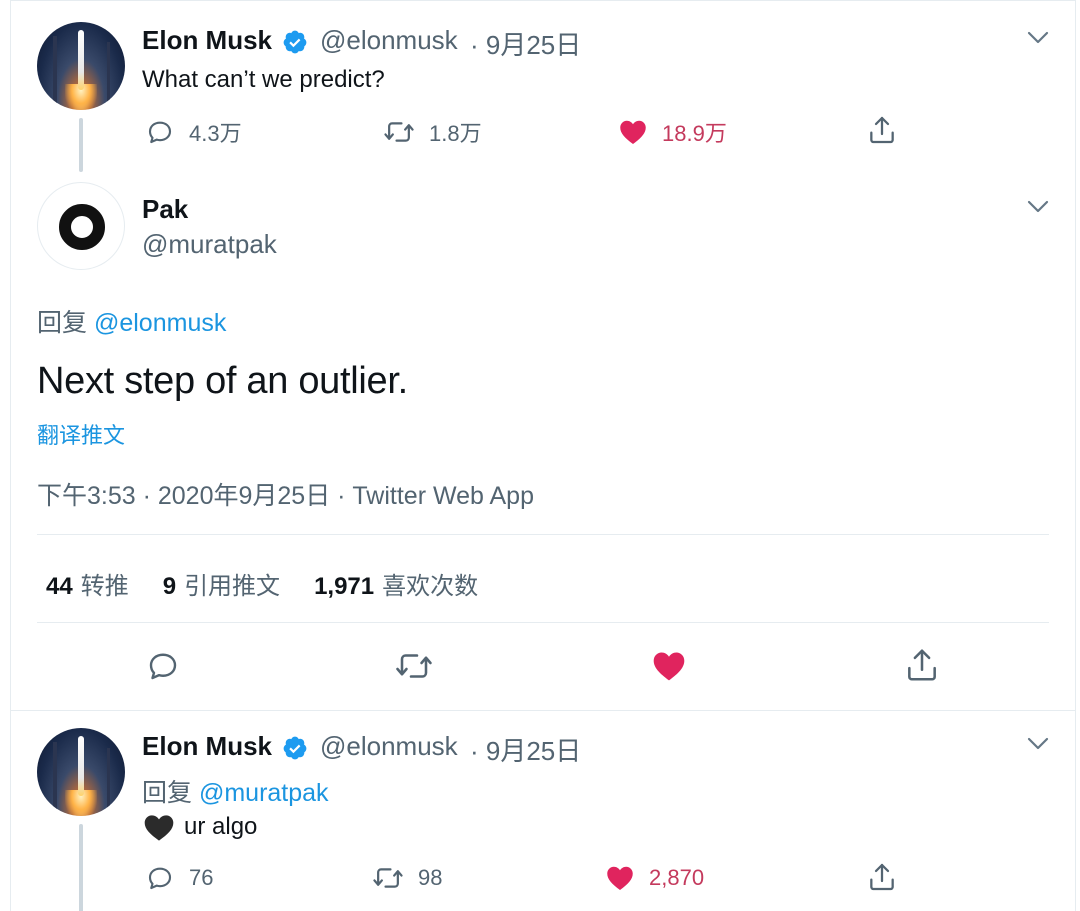 The height and width of the screenshot is (911, 1080). Describe the element at coordinates (285, 494) in the screenshot. I see `tweet-timestamp: 下午3:53 · 2020年9月25日 · Twitter Web App` at that location.